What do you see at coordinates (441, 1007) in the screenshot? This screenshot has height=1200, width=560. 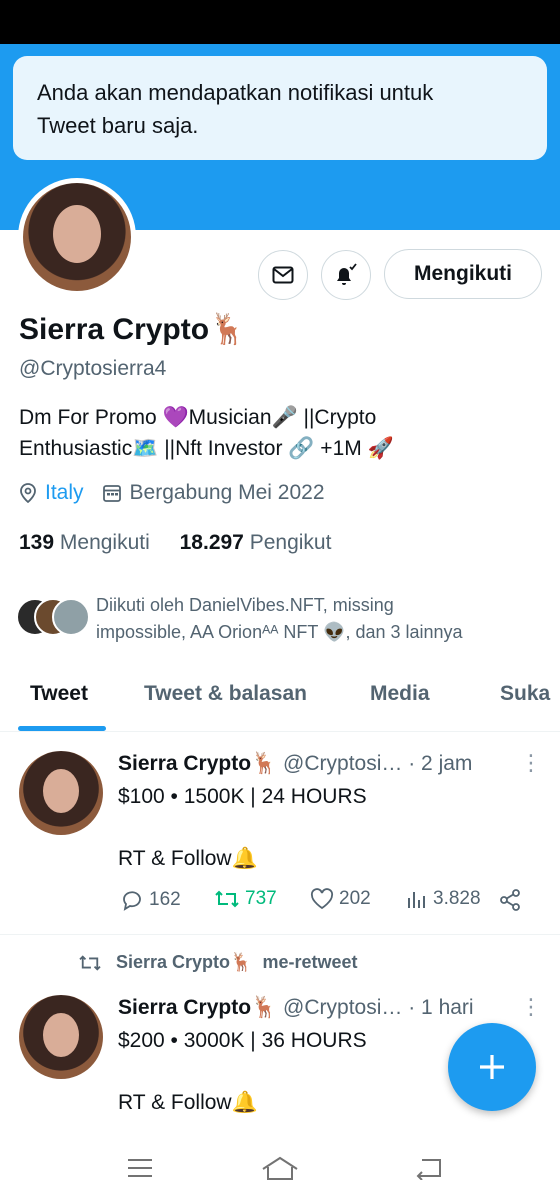 I see `tweet-time: · 1 hari` at bounding box center [441, 1007].